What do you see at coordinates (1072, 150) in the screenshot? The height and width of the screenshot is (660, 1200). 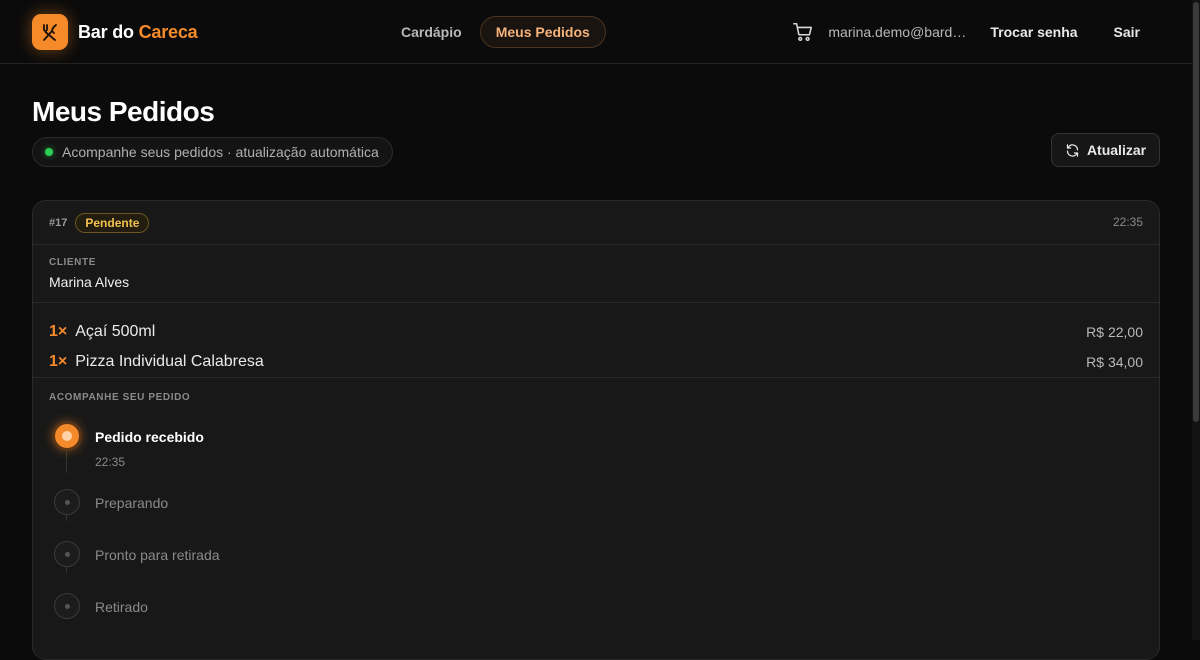 I see `refresh-icon` at bounding box center [1072, 150].